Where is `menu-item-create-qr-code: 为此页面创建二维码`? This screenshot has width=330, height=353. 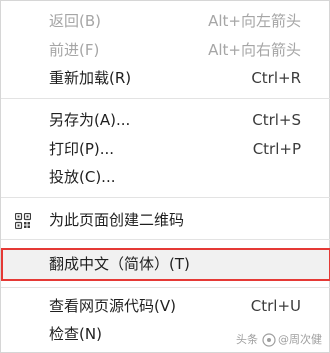
menu-item-create-qr-code: 为此页面创建二维码 is located at coordinates (165, 220).